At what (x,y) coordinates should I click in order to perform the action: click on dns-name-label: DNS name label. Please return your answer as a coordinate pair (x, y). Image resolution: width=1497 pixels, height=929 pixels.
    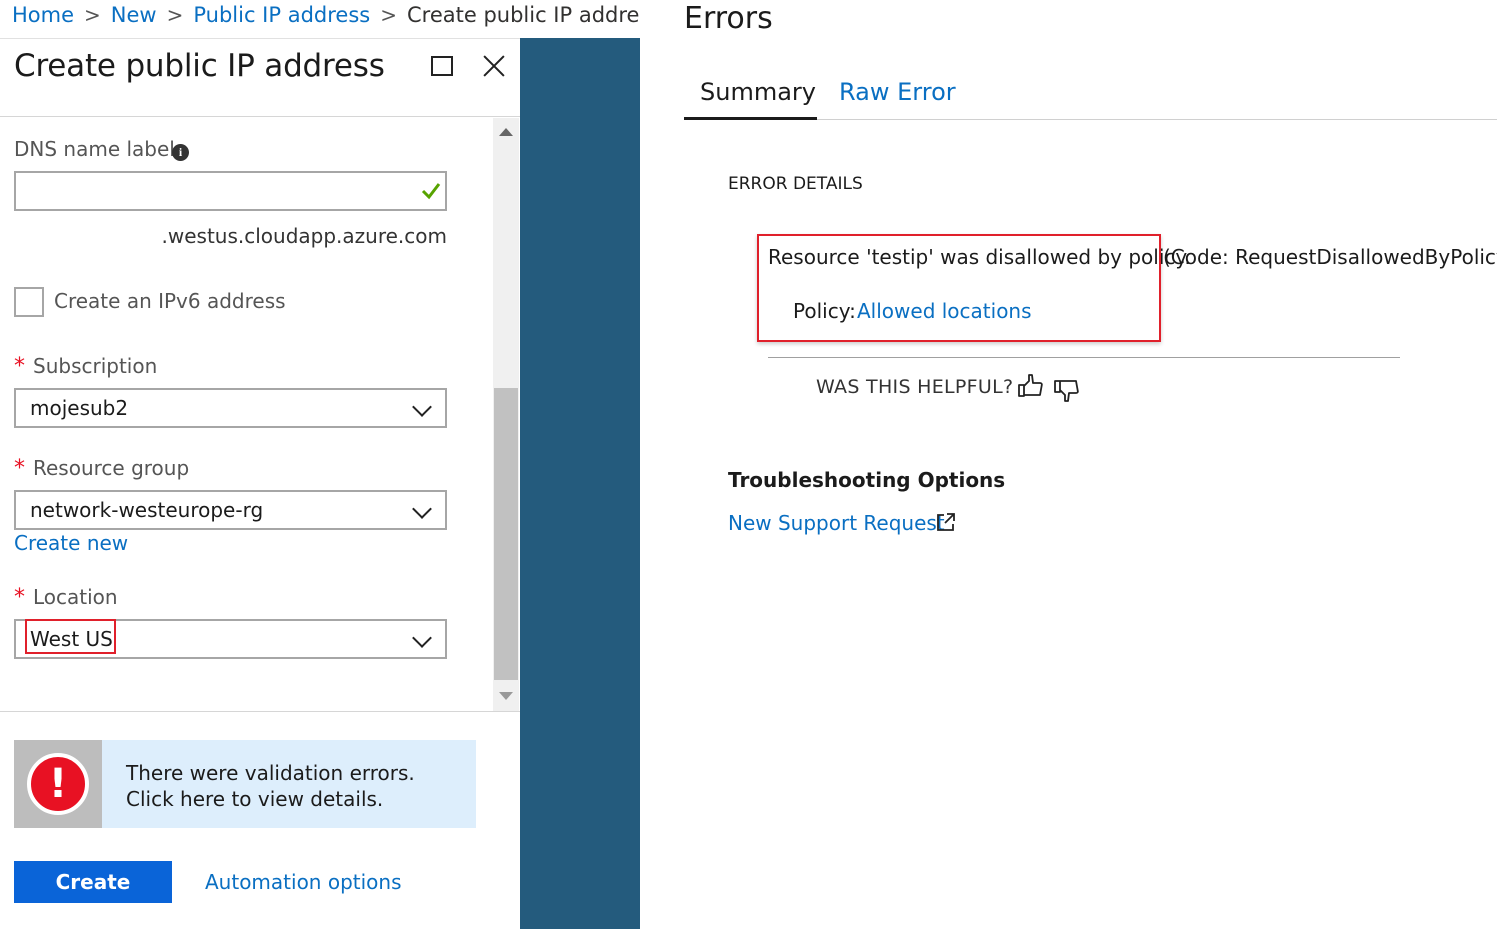
    Looking at the image, I should click on (94, 149).